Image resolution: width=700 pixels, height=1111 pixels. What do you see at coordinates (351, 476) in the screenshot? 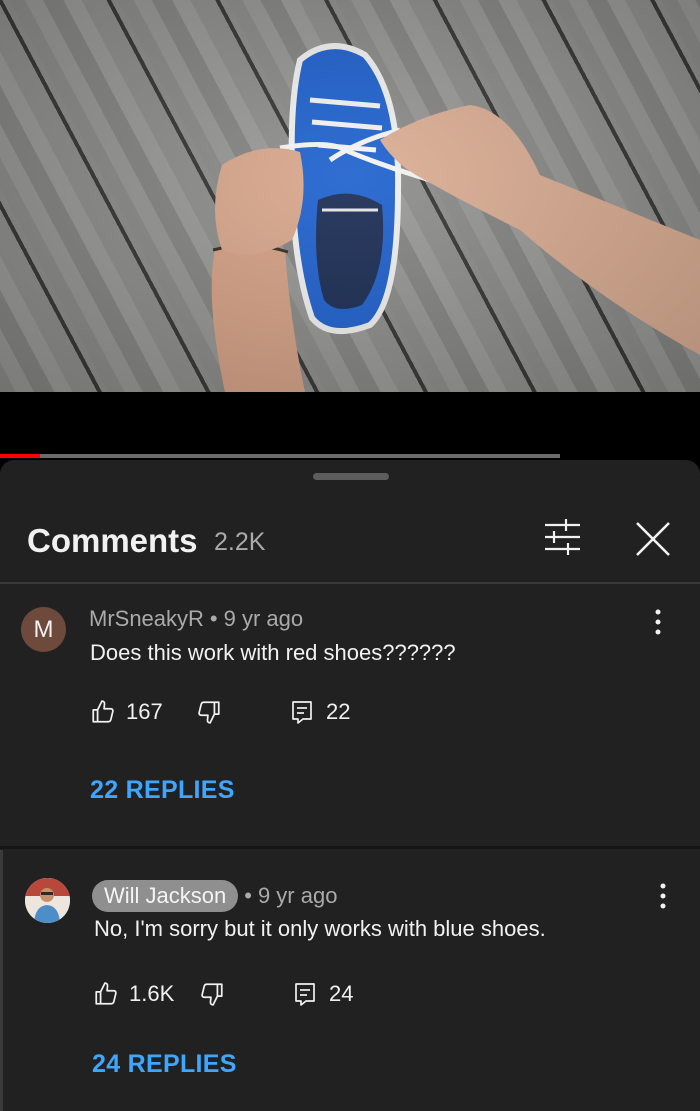
I see `drag-handle` at bounding box center [351, 476].